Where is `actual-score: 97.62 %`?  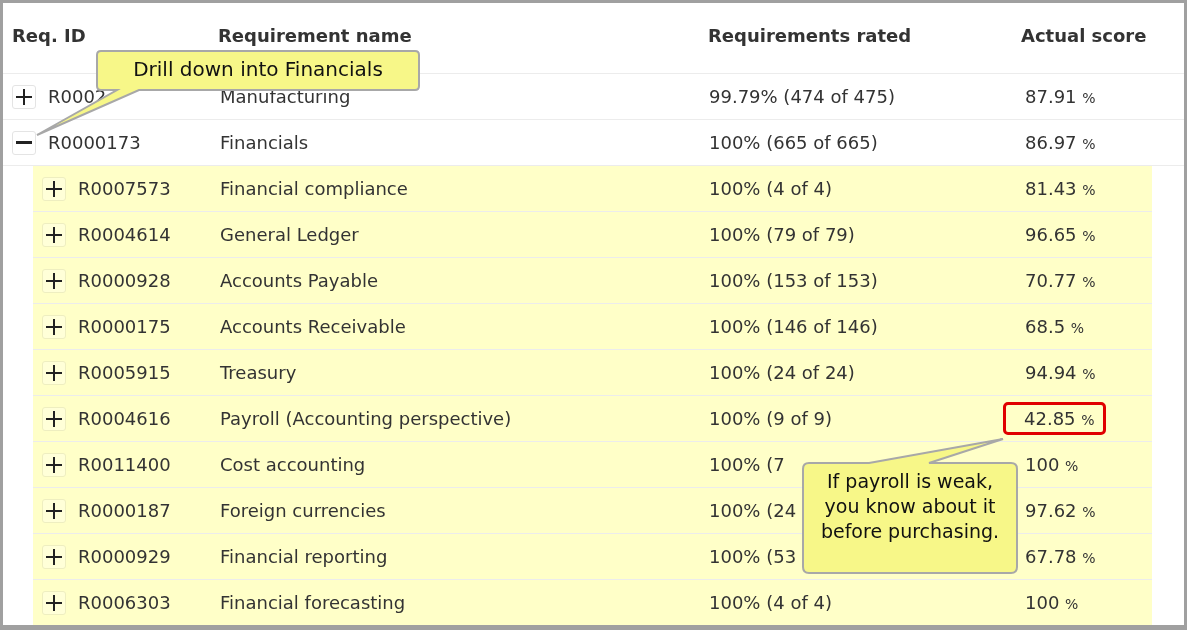
actual-score: 97.62 % is located at coordinates (1060, 511).